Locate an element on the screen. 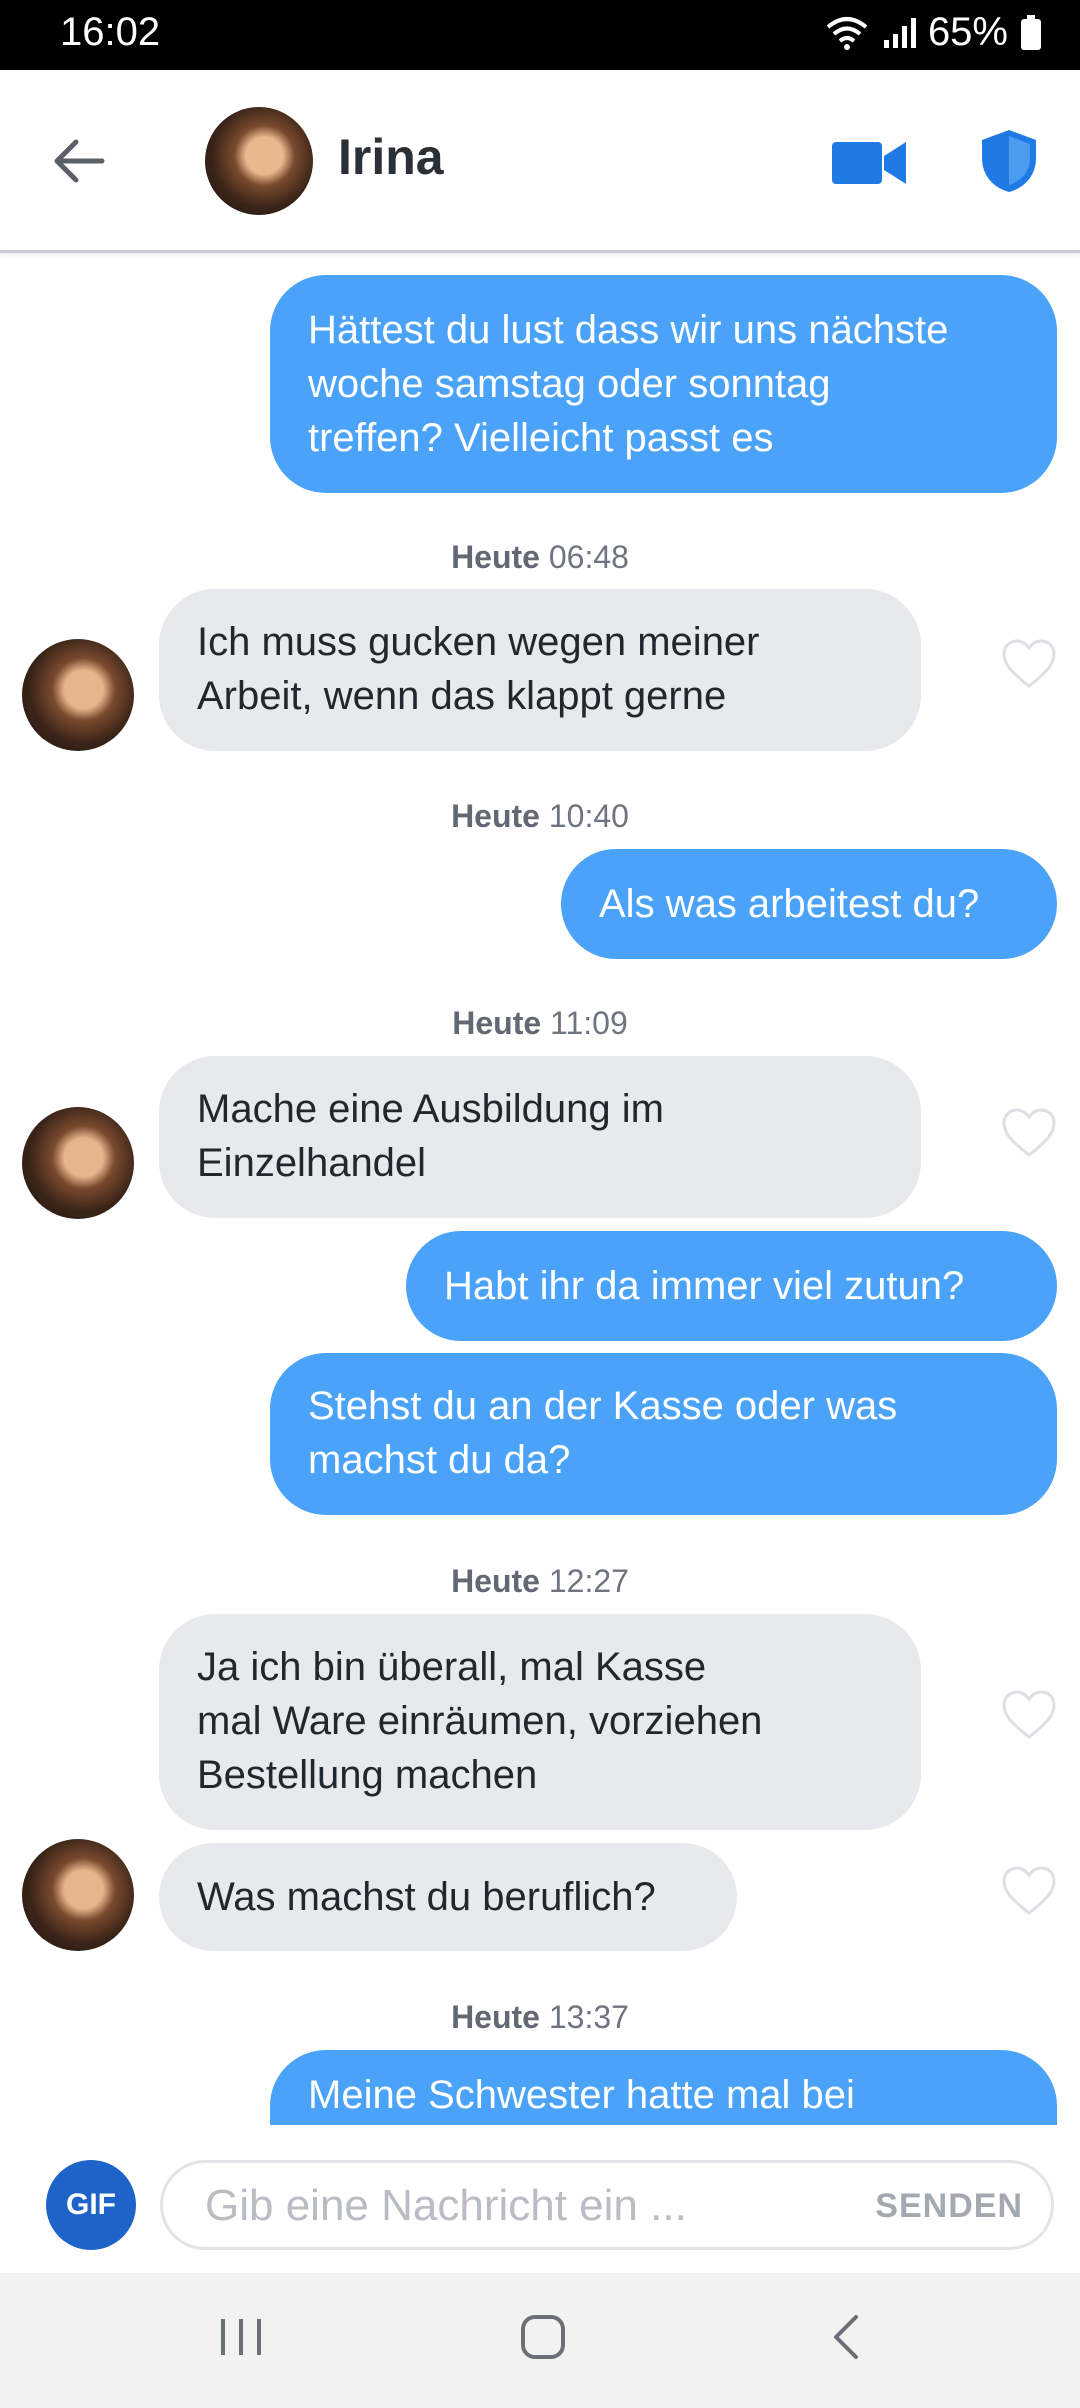 This screenshot has height=2408, width=1080. received-message: Was machst du beruflich? is located at coordinates (448, 1897).